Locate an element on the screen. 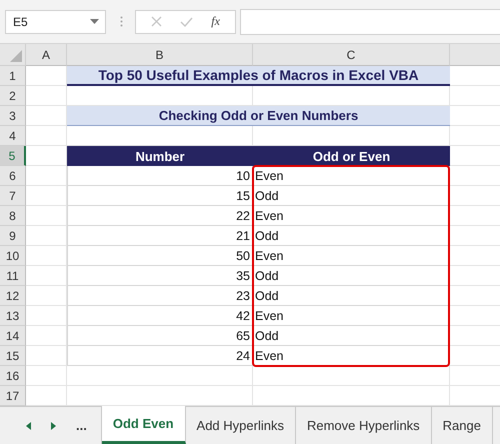  sheet-tab: Range is located at coordinates (462, 425).